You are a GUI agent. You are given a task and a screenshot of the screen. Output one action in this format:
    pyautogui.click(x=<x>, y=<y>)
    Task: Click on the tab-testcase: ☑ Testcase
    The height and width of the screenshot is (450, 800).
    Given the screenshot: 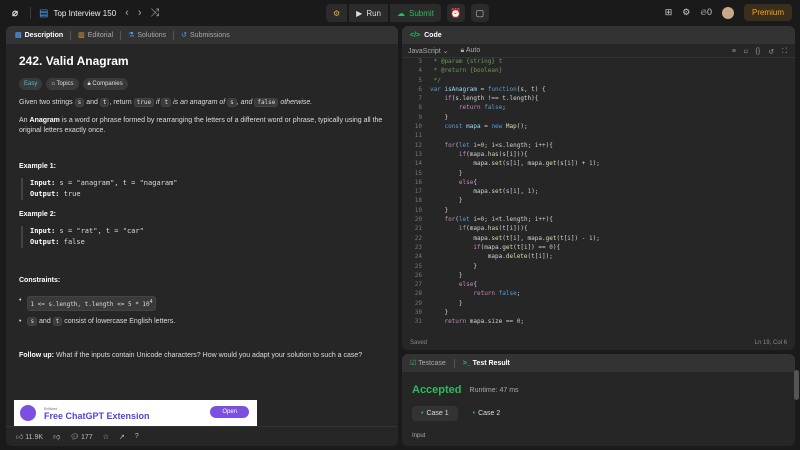 What is the action you would take?
    pyautogui.click(x=428, y=363)
    